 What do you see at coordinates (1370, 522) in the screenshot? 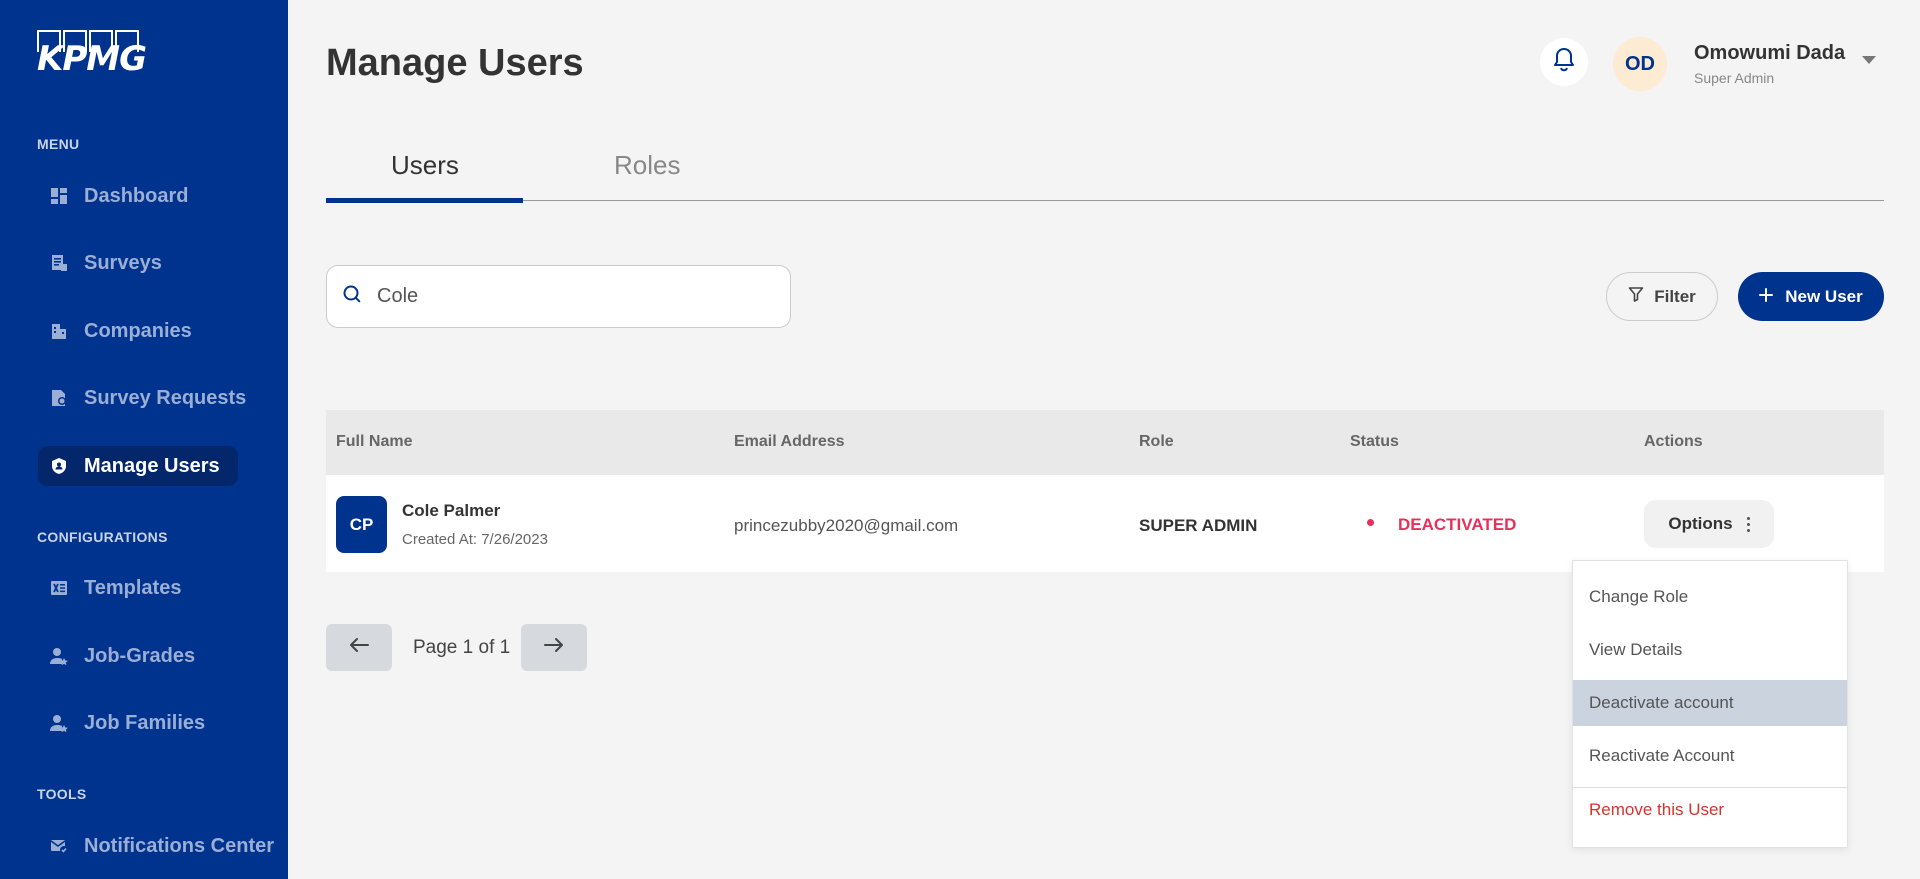
I see `status-dot` at bounding box center [1370, 522].